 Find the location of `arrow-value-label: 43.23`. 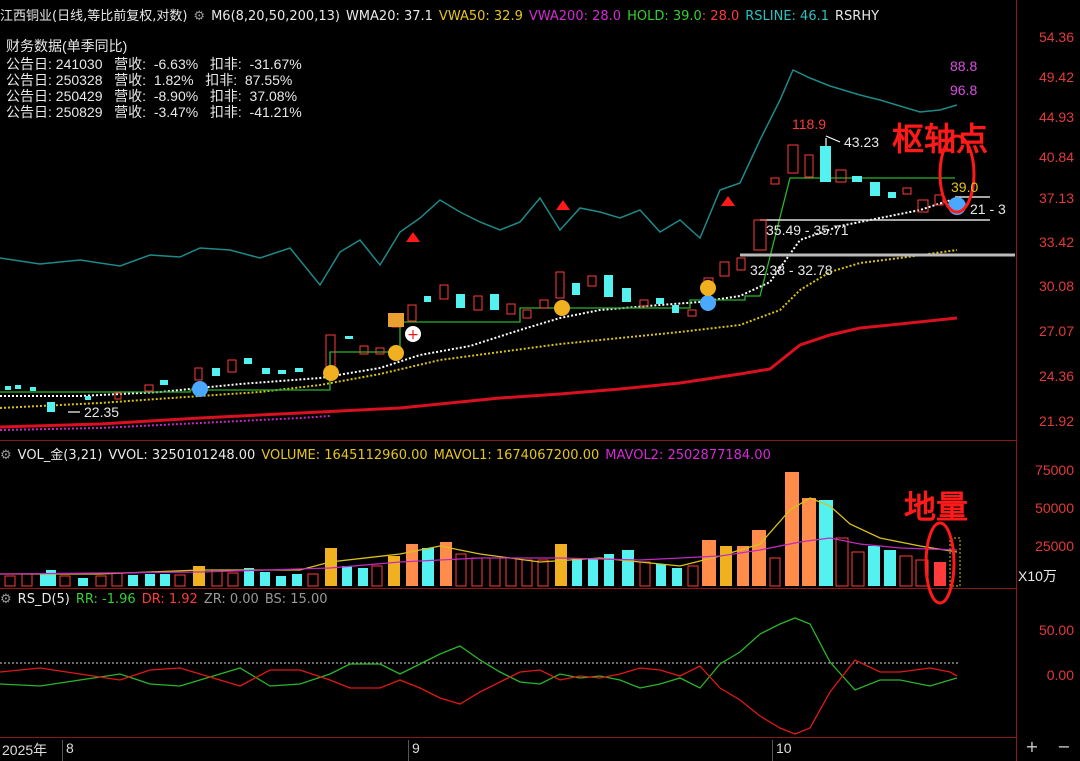

arrow-value-label: 43.23 is located at coordinates (862, 142).